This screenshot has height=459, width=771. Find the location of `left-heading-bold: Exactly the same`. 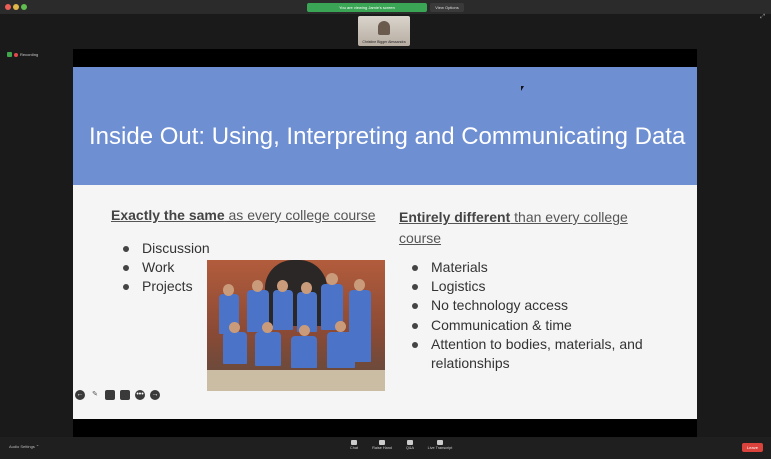

left-heading-bold: Exactly the same is located at coordinates (168, 215).